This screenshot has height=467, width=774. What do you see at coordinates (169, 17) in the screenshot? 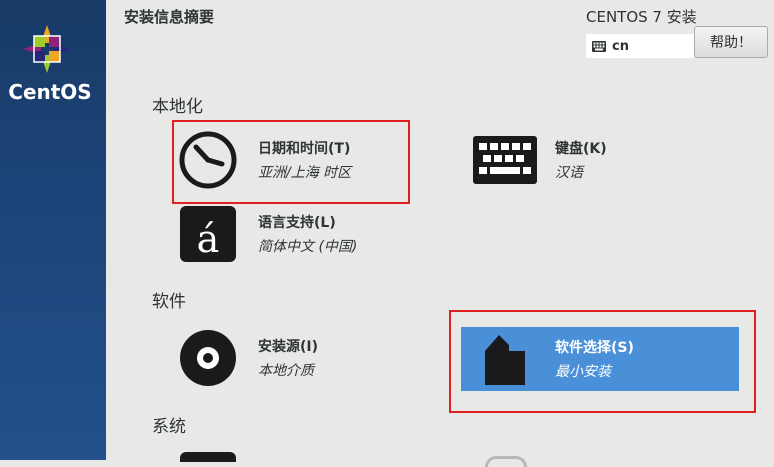
I see `page-title: 安装信息摘要` at bounding box center [169, 17].